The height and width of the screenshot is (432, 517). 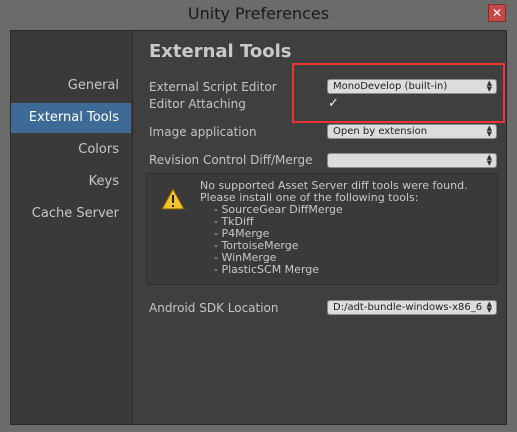 I want to click on revision-control-label: Revision Control Diff/Merge, so click(x=231, y=160).